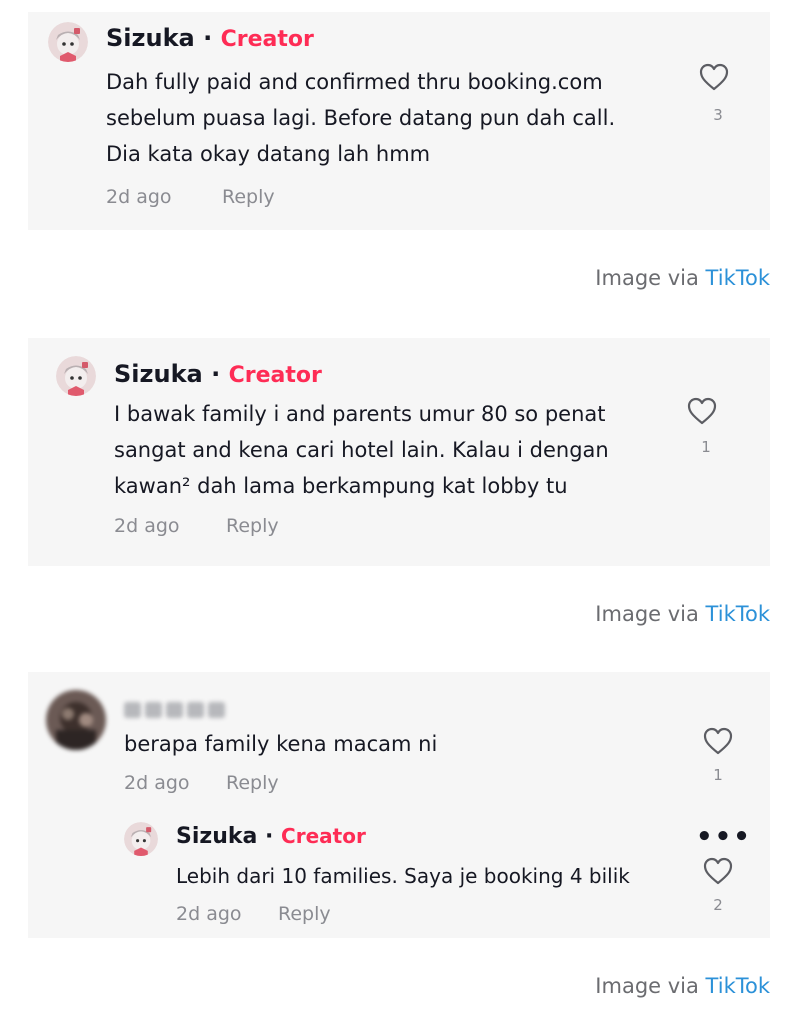 This screenshot has width=798, height=1024. I want to click on comment-line: berapa family kena macam ni, so click(281, 744).